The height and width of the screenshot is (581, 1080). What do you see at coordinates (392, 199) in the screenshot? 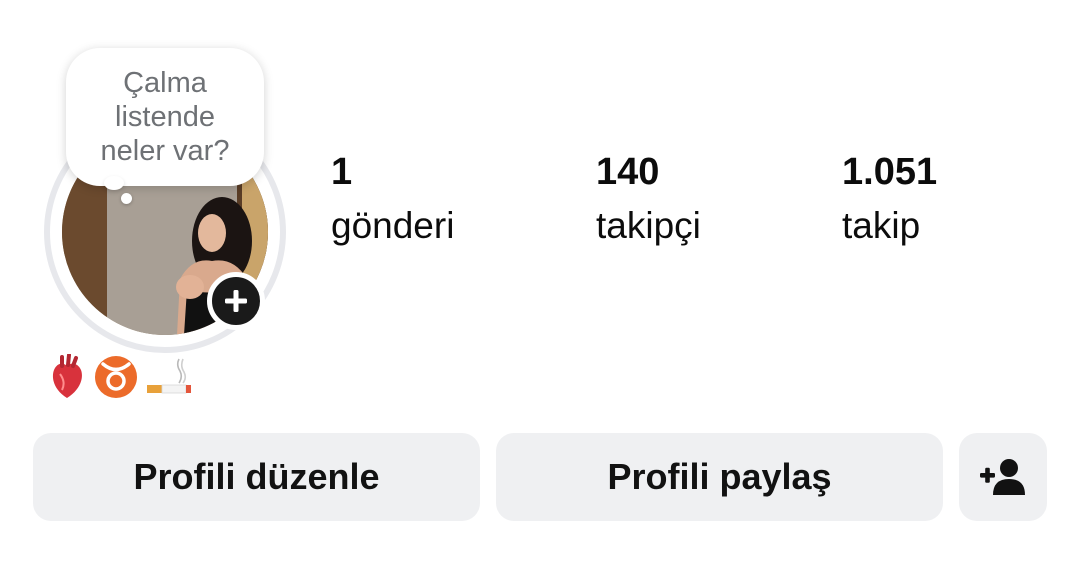
I see `stat-posts: 1 gönderi` at bounding box center [392, 199].